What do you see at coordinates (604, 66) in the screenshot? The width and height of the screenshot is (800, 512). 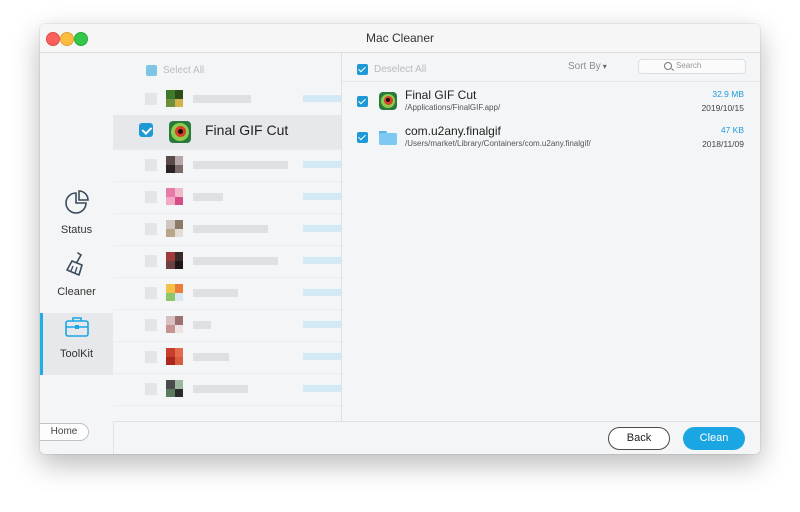 I see `chevron-down-icon: ▾` at bounding box center [604, 66].